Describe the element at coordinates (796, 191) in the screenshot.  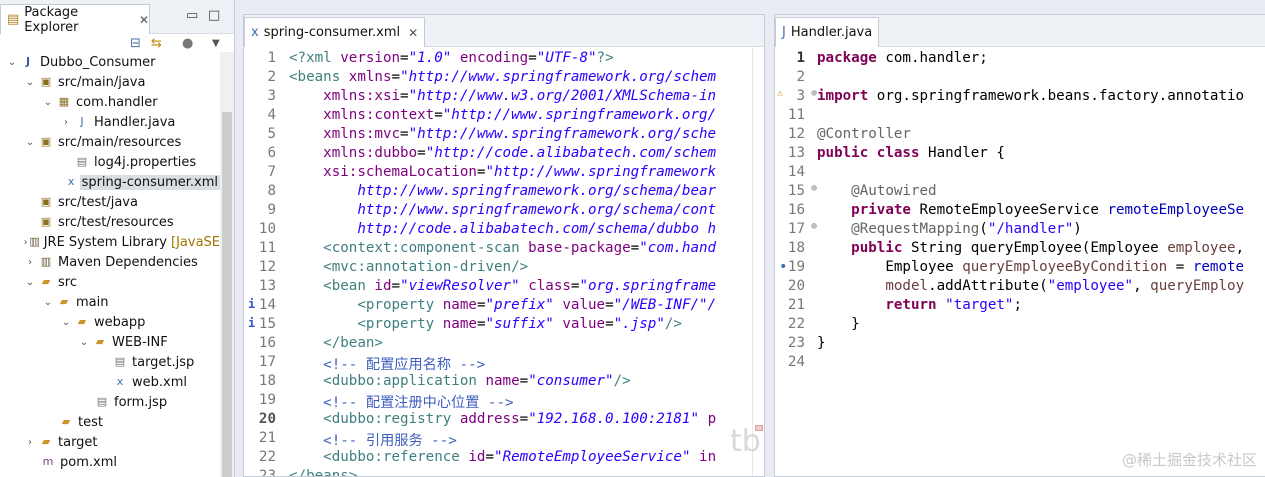
I see `line-number: 15` at that location.